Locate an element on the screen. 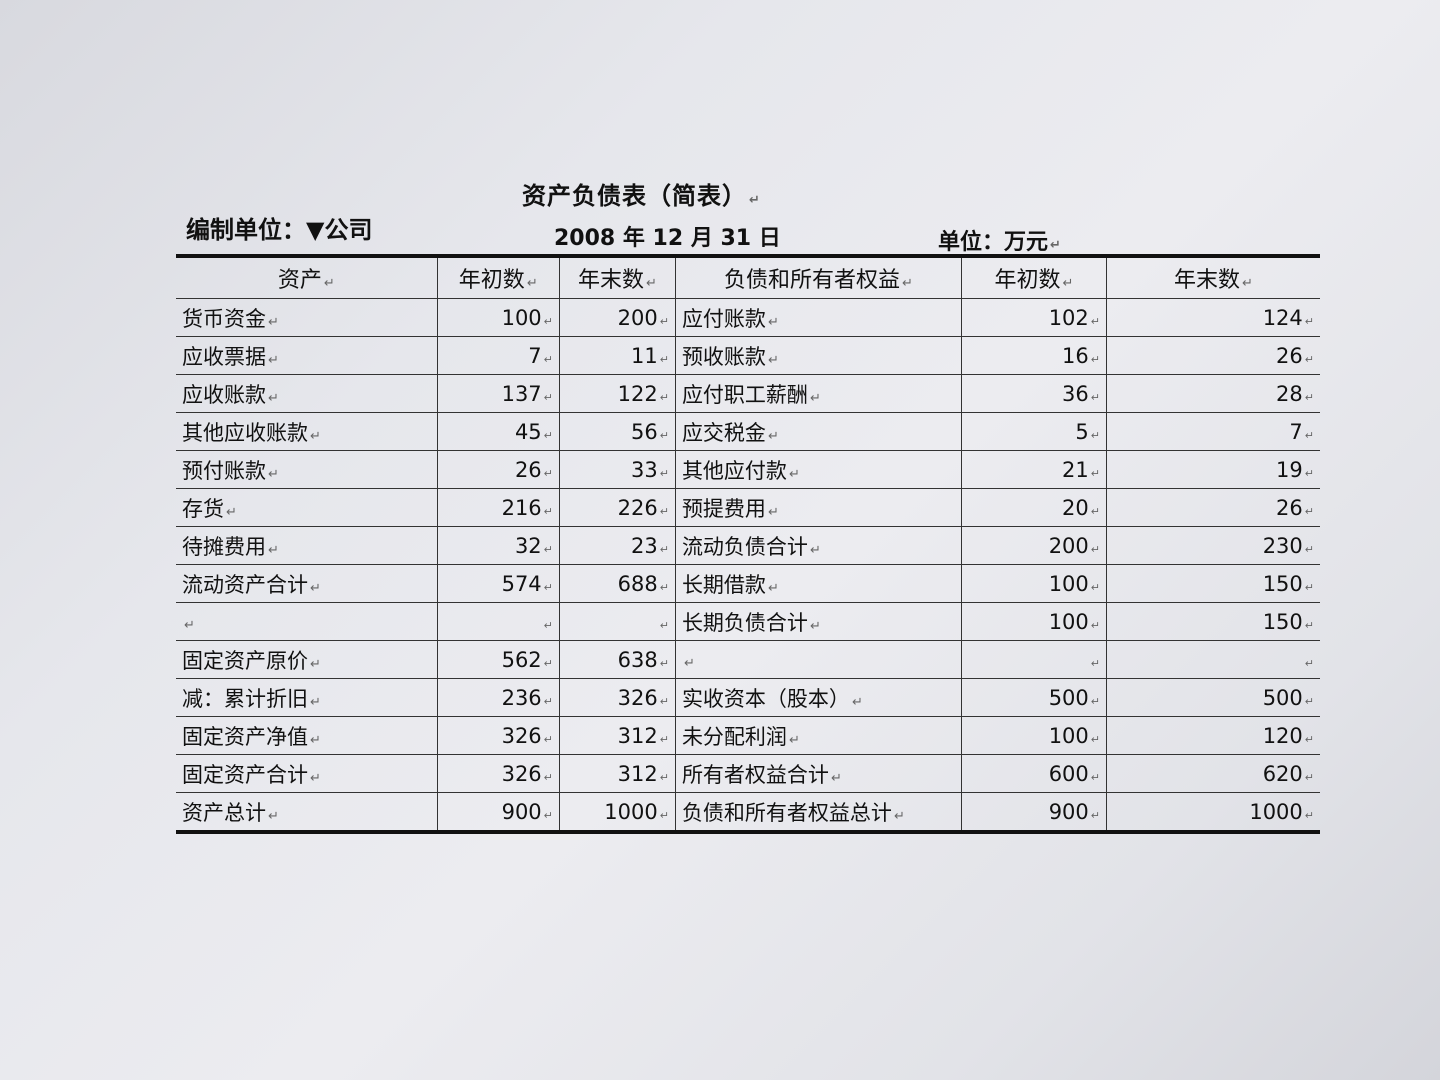  liability-name: 长期借款 ↵ is located at coordinates (818, 583).